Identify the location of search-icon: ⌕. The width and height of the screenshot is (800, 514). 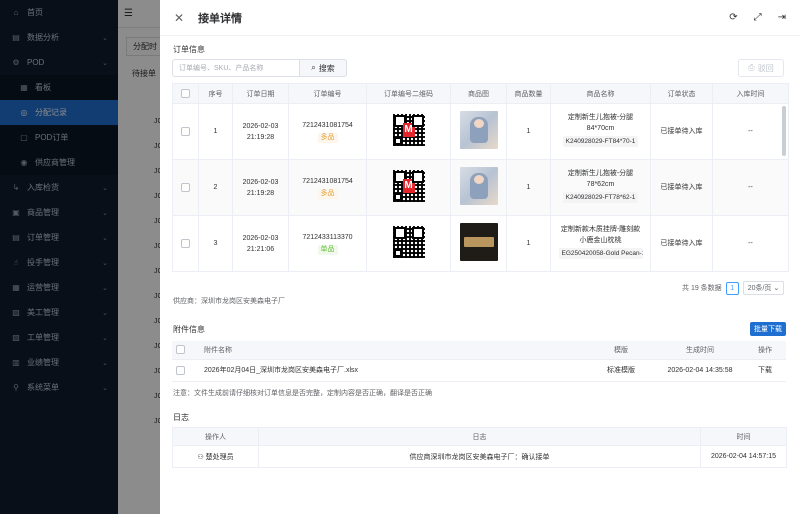
(313, 67).